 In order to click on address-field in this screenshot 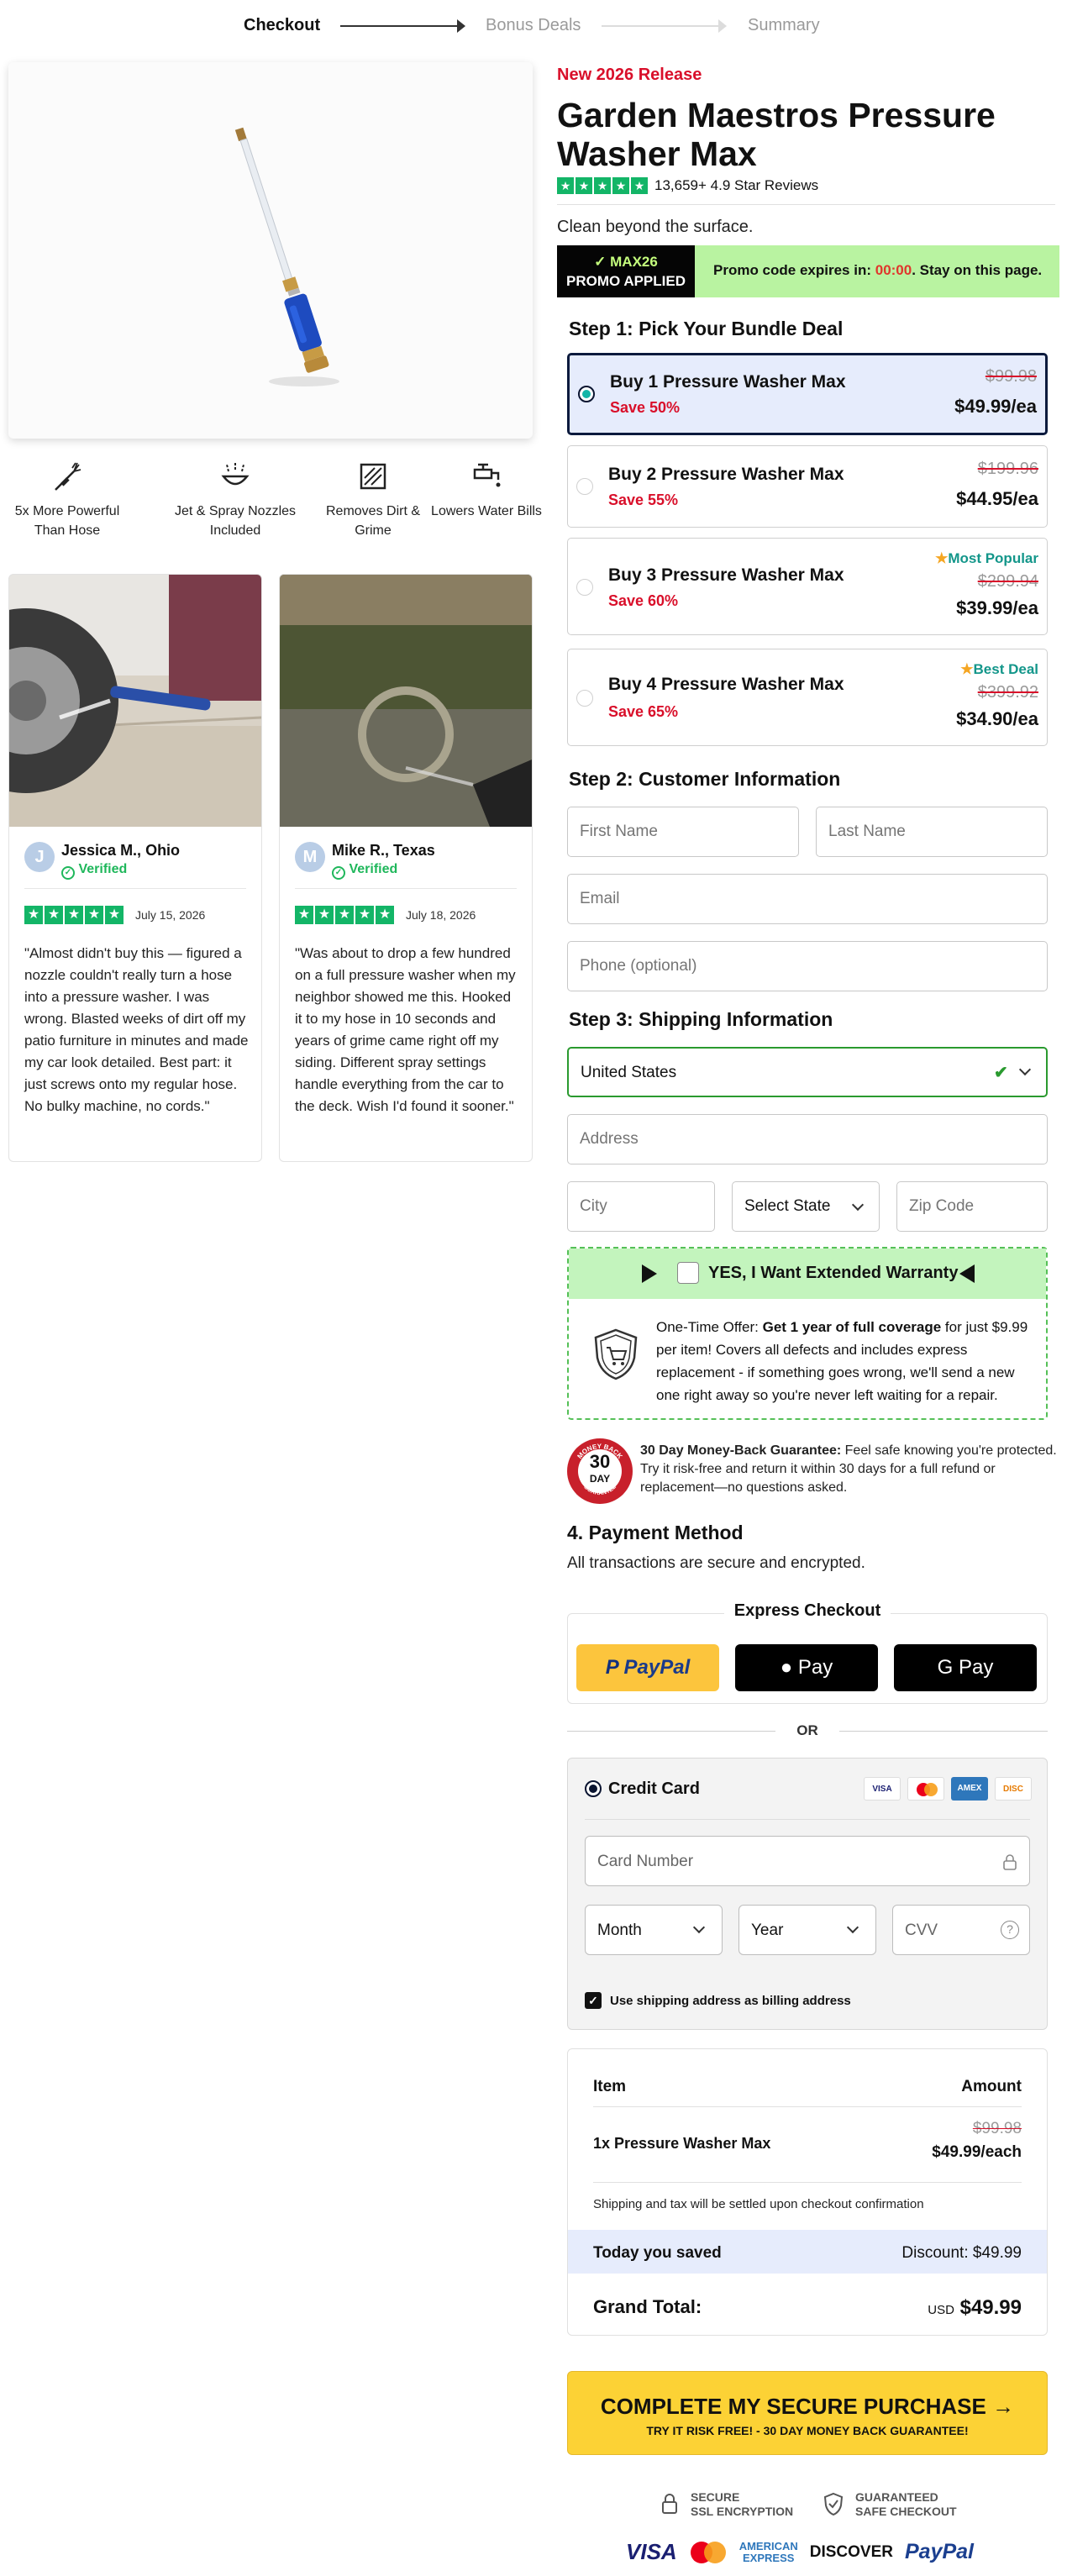, I will do `click(807, 1139)`.